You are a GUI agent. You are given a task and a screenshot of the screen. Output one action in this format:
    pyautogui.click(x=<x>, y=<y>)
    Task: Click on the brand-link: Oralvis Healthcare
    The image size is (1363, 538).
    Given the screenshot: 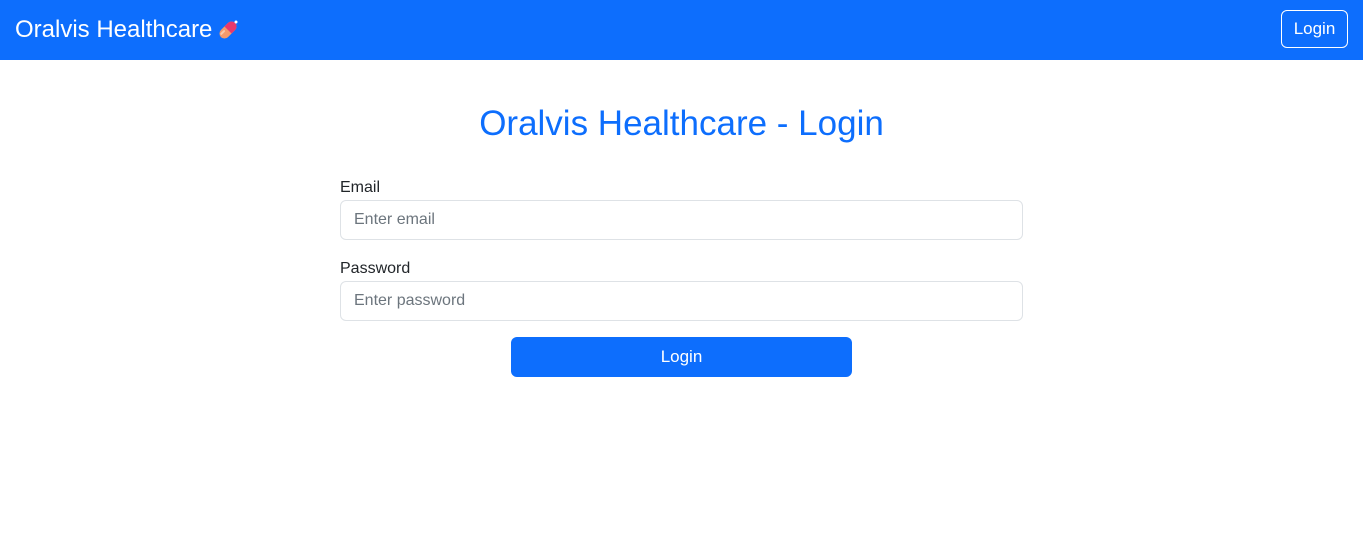 What is the action you would take?
    pyautogui.click(x=128, y=30)
    